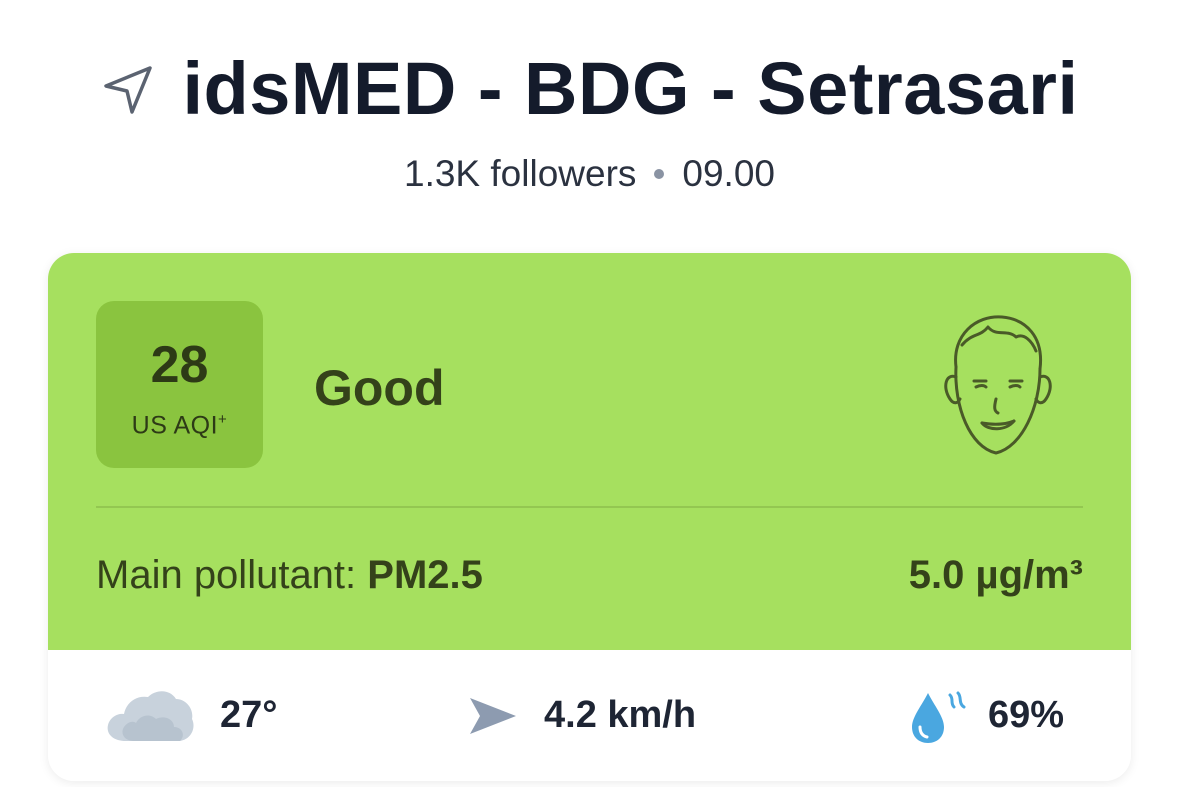 The height and width of the screenshot is (787, 1179). What do you see at coordinates (939, 717) in the screenshot?
I see `humidity-drop-icon` at bounding box center [939, 717].